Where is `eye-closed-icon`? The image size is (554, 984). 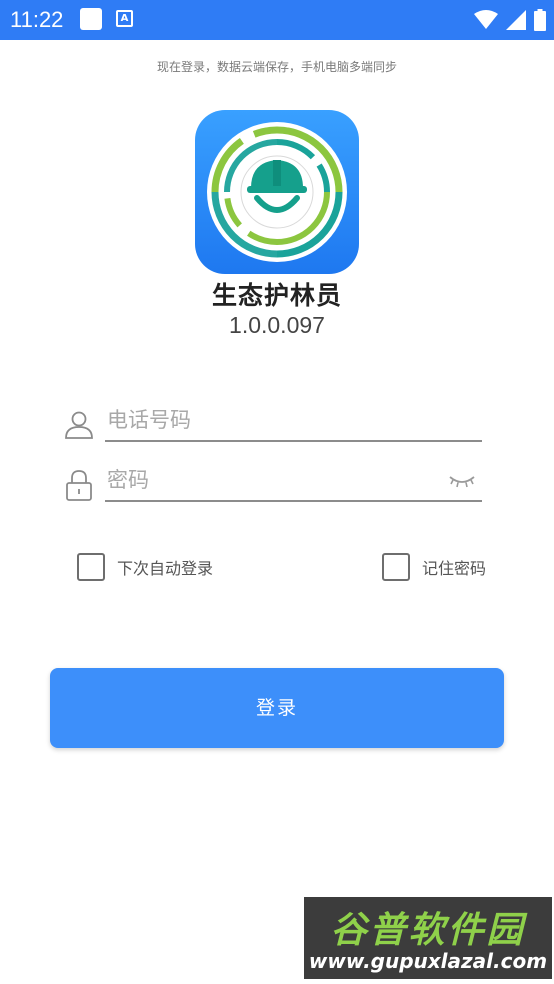
eye-closed-icon is located at coordinates (462, 481).